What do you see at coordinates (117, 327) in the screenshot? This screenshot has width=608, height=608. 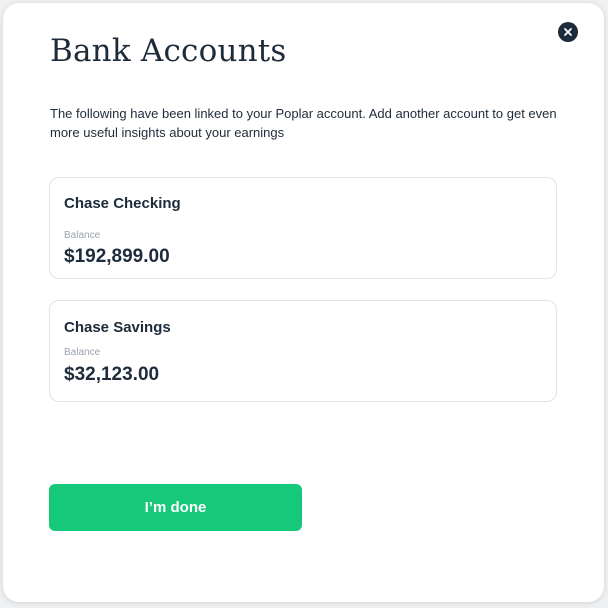 I see `account-name: Chase Savings` at bounding box center [117, 327].